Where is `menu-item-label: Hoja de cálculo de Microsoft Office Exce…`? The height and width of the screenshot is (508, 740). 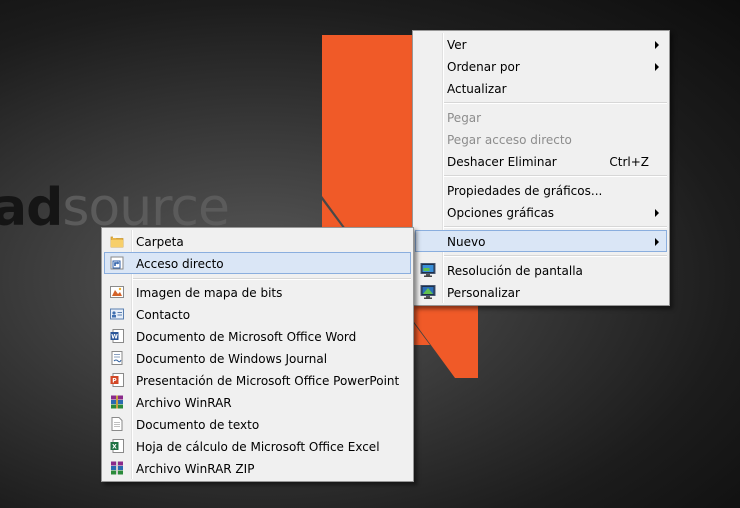
menu-item-label: Hoja de cálculo de Microsoft Office Exce… is located at coordinates (258, 447).